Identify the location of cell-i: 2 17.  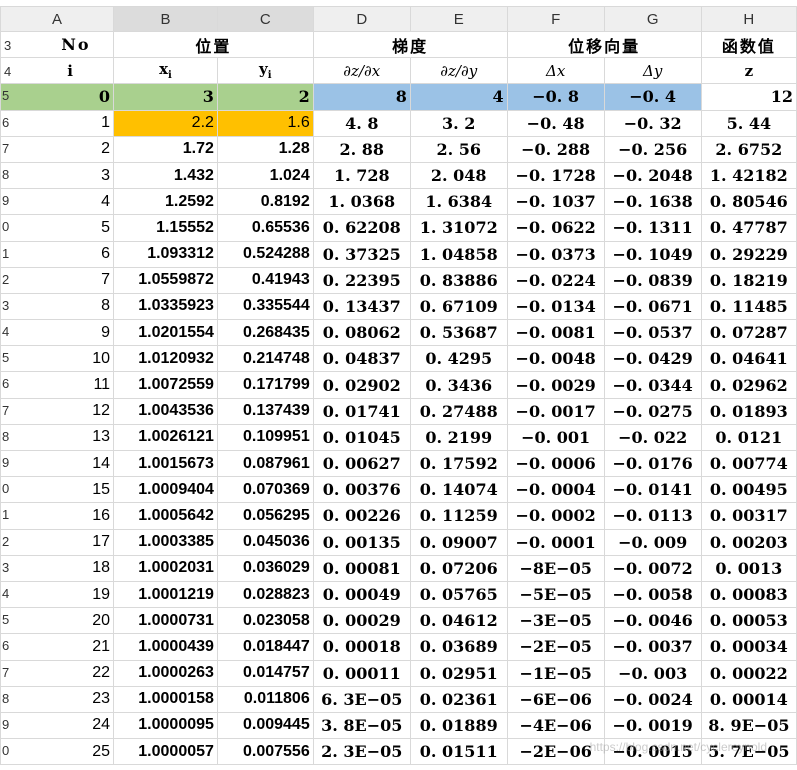
(57, 542).